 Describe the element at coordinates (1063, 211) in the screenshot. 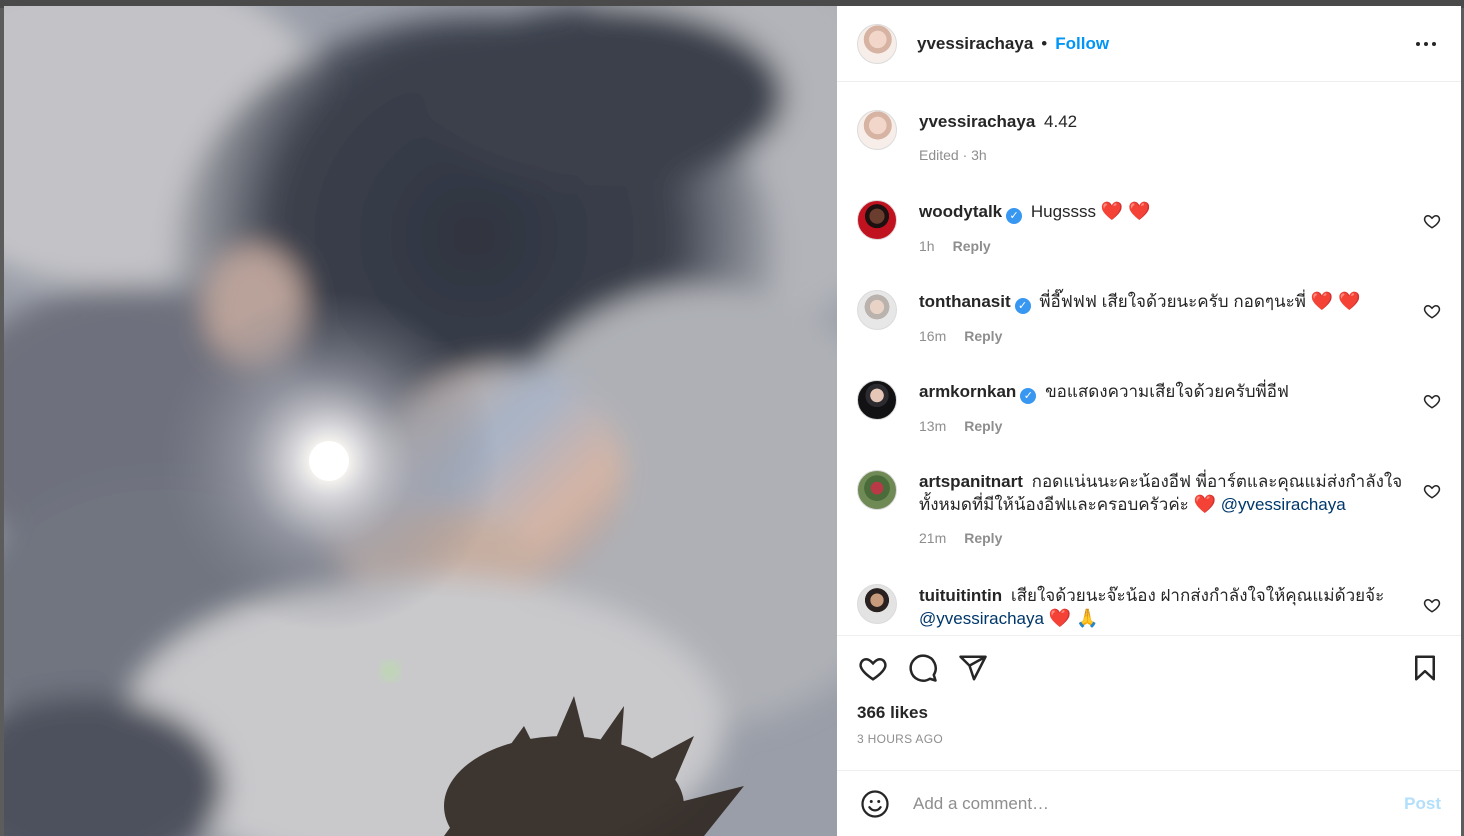

I see `comment-text: Hugssss` at that location.